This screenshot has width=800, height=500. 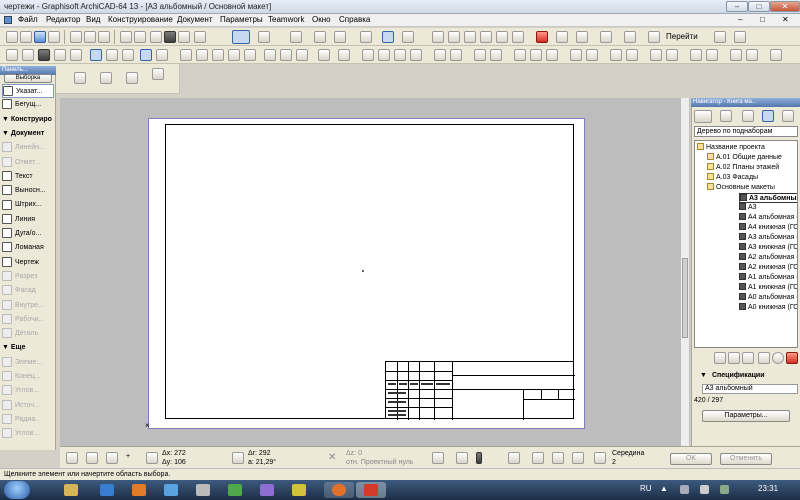 I want to click on tree-item: A.01 Общие данные, so click(x=744, y=158).